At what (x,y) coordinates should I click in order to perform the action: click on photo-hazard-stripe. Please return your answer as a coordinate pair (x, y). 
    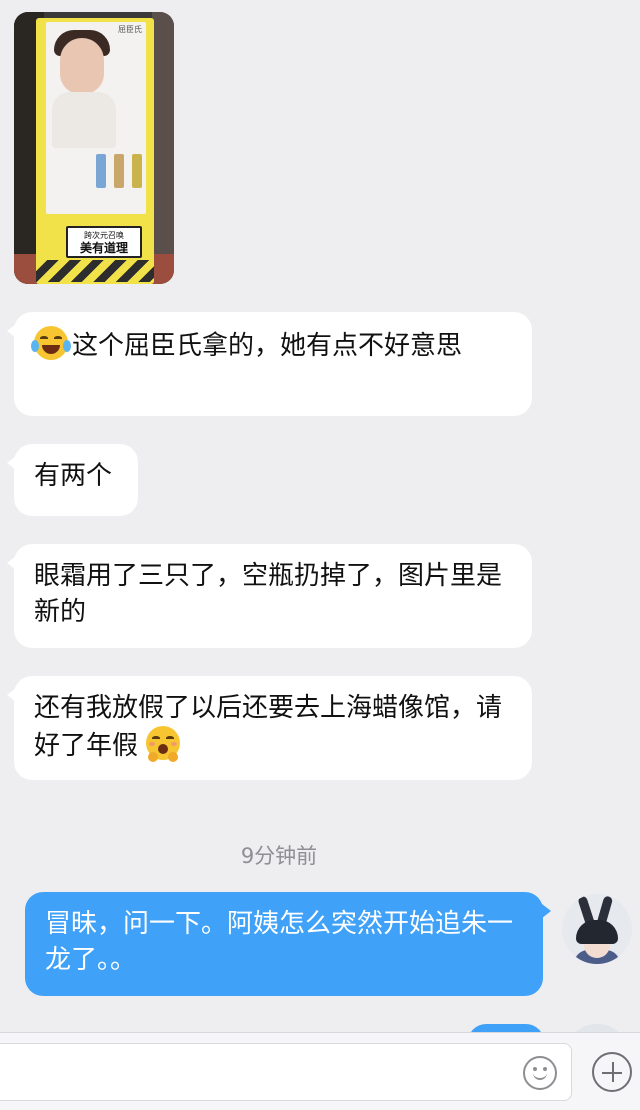
    Looking at the image, I should click on (95, 271).